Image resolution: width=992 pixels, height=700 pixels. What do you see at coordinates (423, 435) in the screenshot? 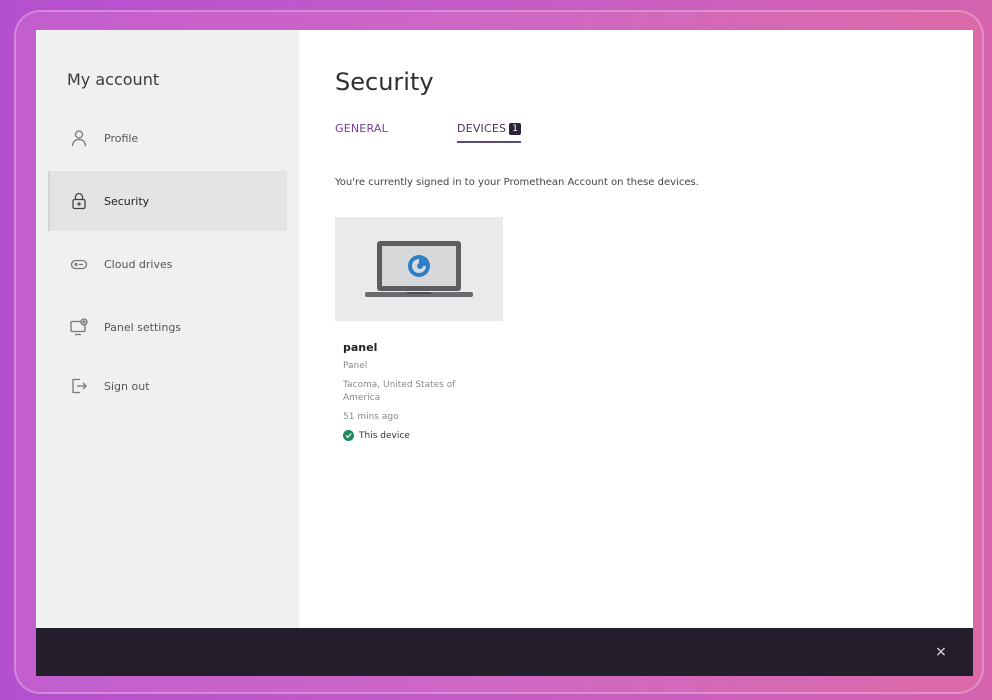
I see `this-device-indicator: This device` at bounding box center [423, 435].